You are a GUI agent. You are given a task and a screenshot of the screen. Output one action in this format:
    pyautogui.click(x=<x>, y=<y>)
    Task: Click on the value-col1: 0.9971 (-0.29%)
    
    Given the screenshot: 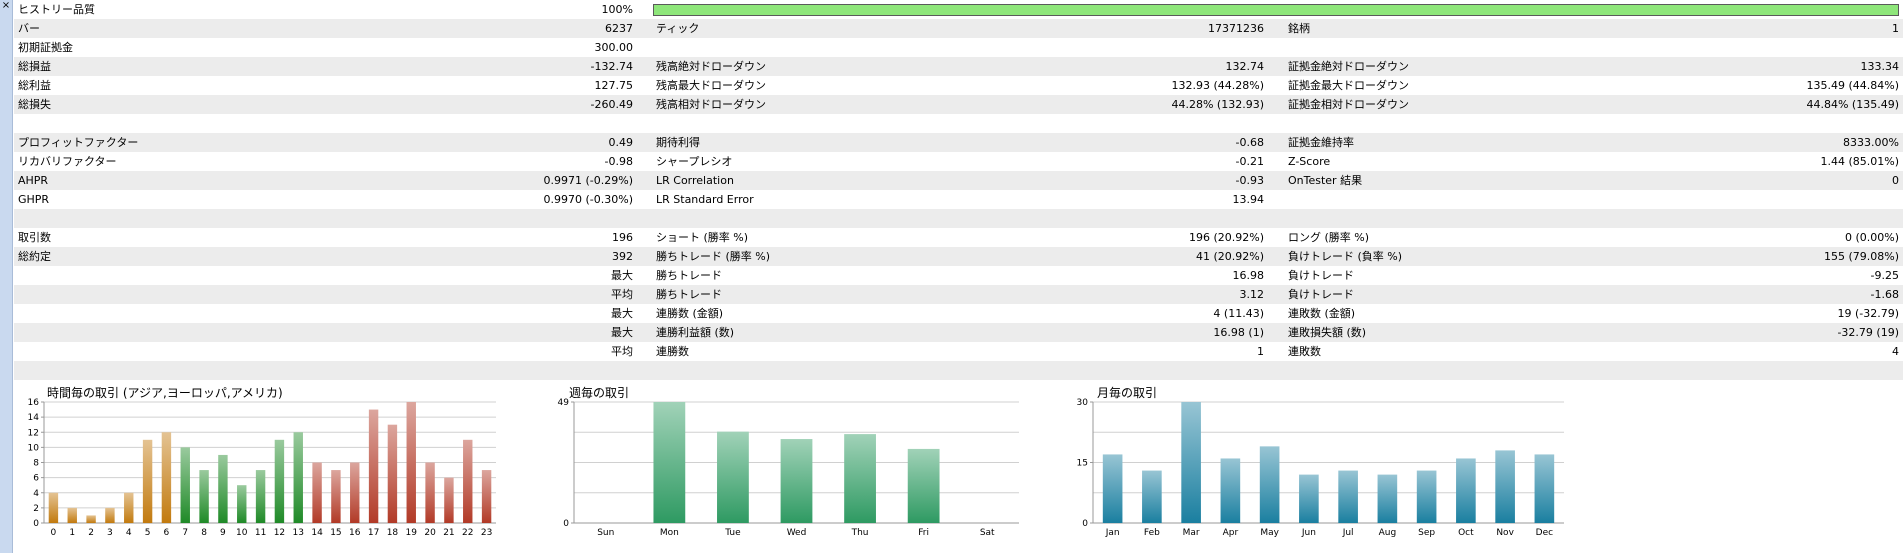 What is the action you would take?
    pyautogui.click(x=588, y=180)
    